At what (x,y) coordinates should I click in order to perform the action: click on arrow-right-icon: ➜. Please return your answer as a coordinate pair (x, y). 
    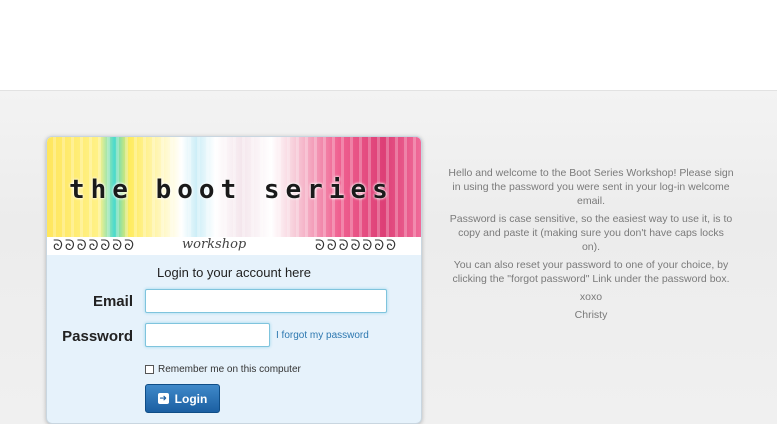
    Looking at the image, I should click on (163, 398).